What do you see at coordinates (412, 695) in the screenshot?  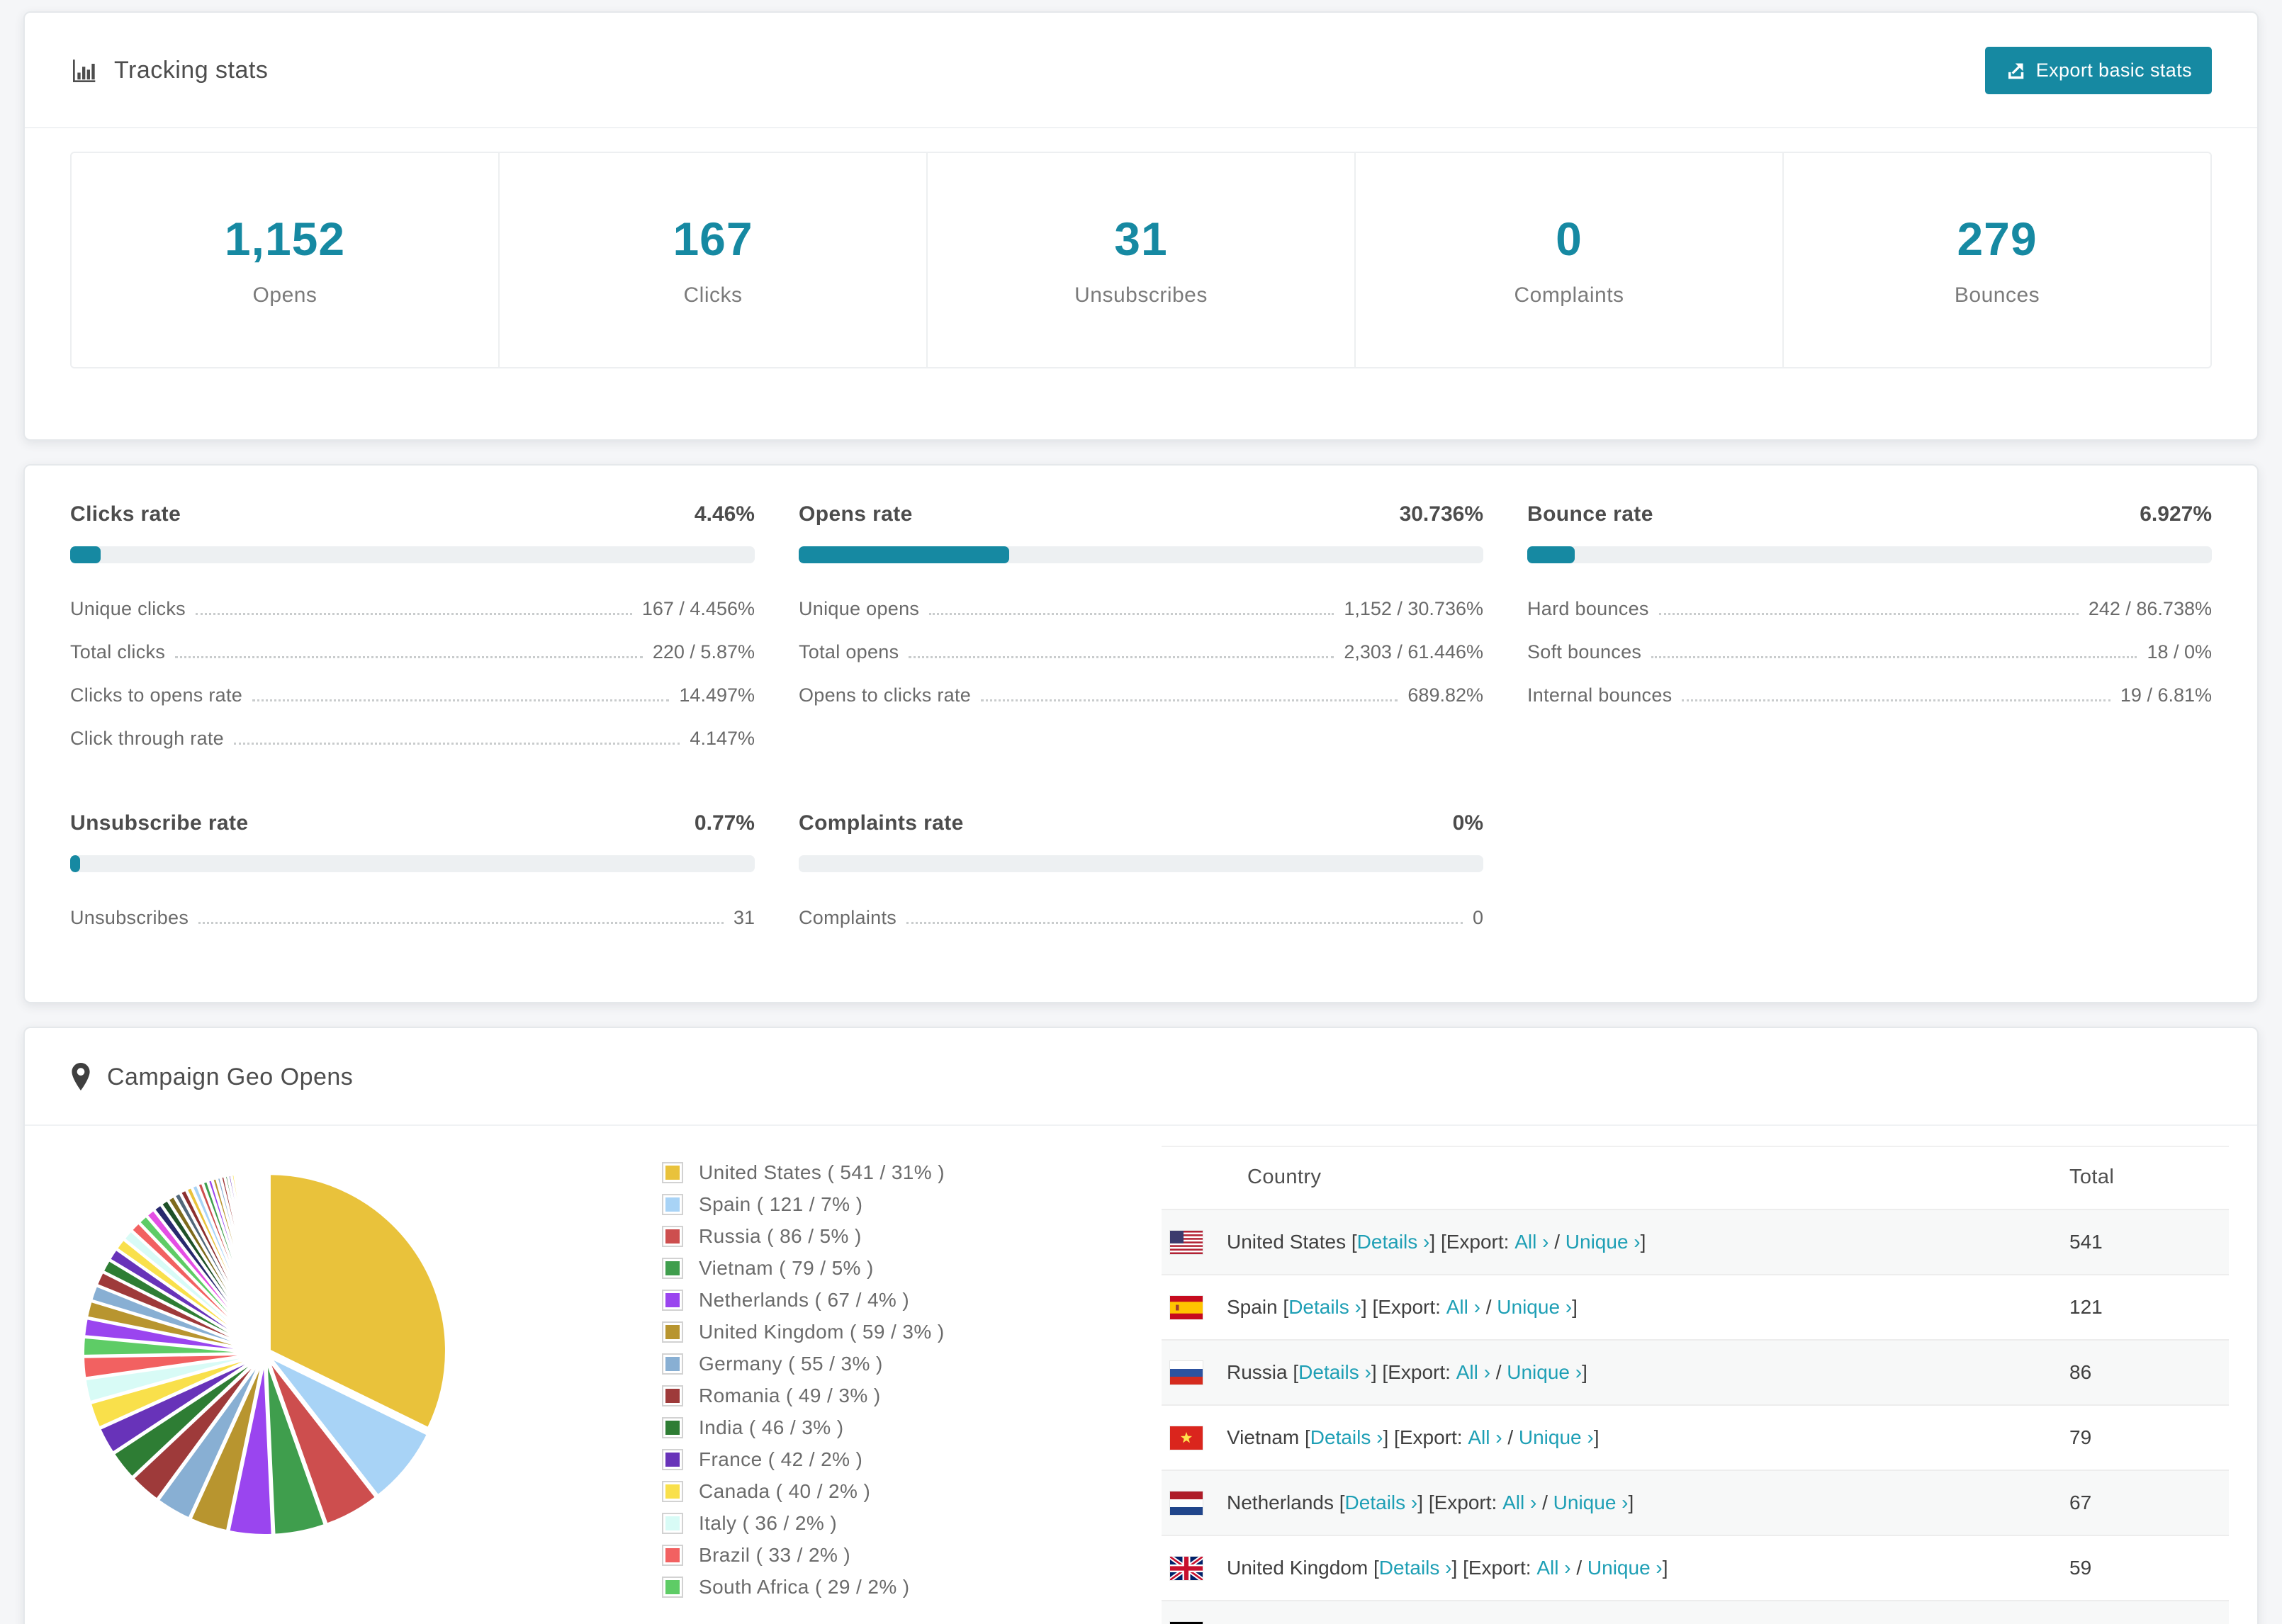 I see `rate-detail-row: Clicks to opens rate 14.497%` at bounding box center [412, 695].